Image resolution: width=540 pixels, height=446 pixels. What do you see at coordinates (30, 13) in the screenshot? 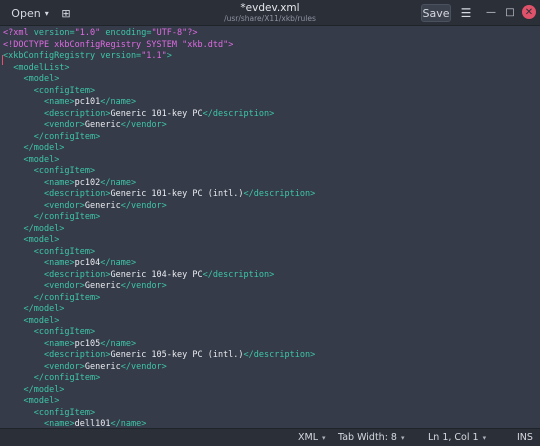
I see `open-button: Open ▾` at bounding box center [30, 13].